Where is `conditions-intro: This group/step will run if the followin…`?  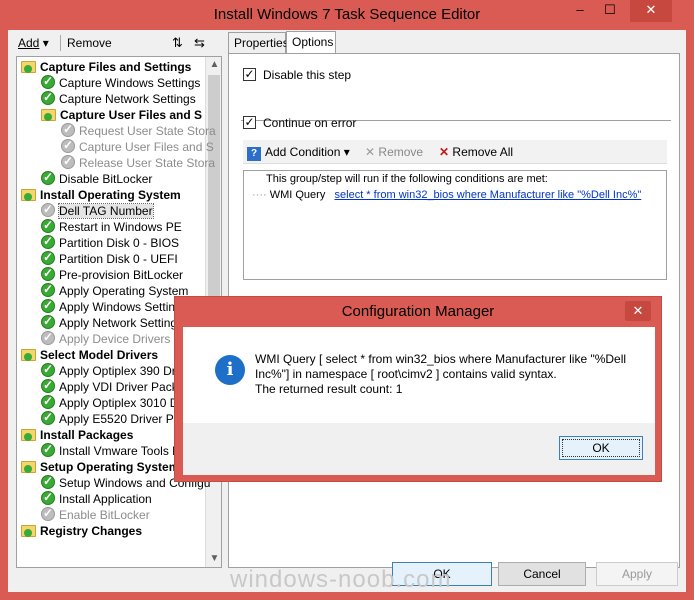 conditions-intro: This group/step will run if the followin… is located at coordinates (407, 179).